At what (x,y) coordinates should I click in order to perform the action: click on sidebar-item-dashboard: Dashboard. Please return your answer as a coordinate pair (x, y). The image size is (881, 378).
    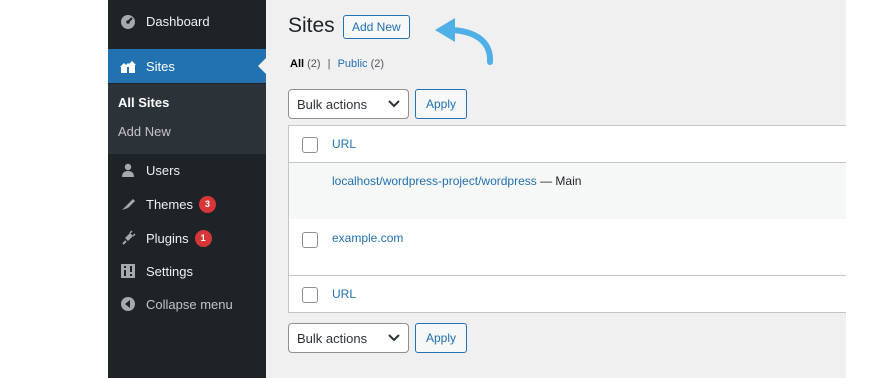
    Looking at the image, I should click on (187, 21).